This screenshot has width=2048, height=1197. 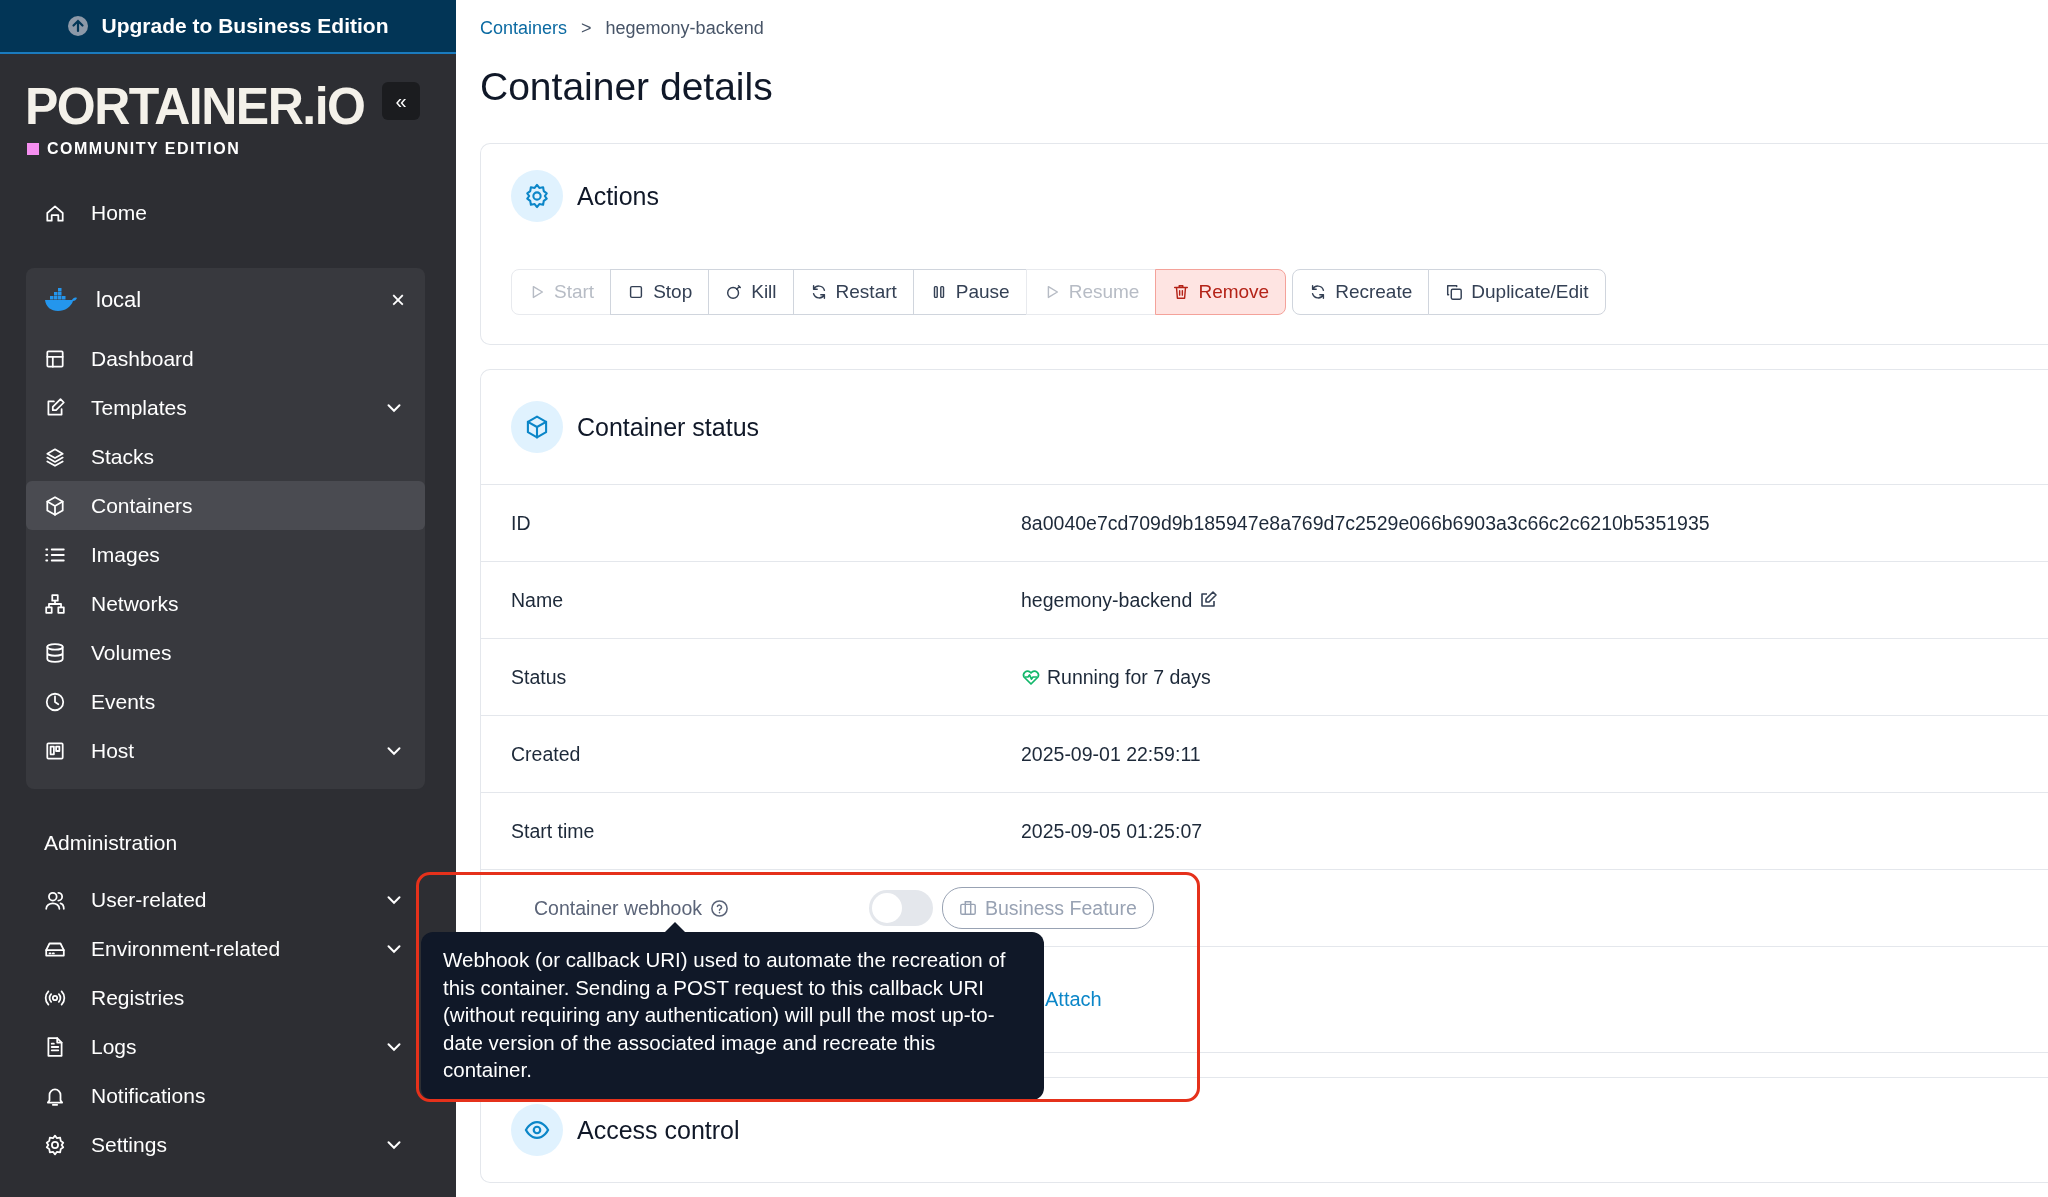 What do you see at coordinates (55, 701) in the screenshot?
I see `clock-icon` at bounding box center [55, 701].